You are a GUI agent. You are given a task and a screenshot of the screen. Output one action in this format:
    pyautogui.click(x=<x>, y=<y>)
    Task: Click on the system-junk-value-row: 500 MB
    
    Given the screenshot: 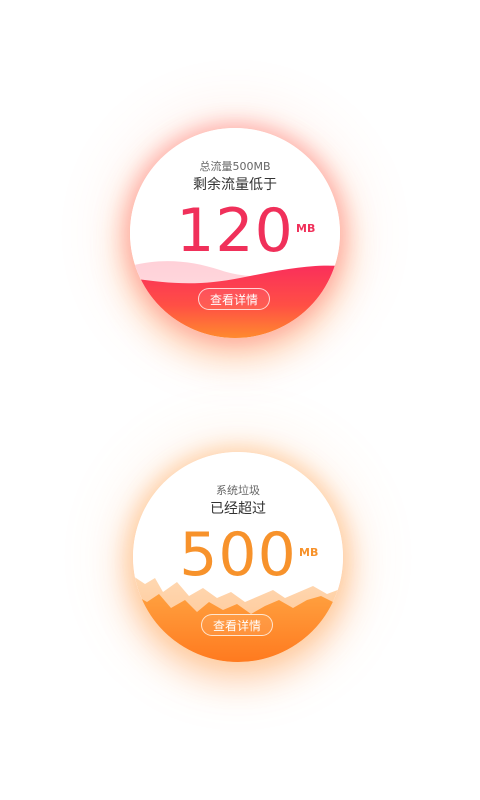 What is the action you would take?
    pyautogui.click(x=238, y=555)
    